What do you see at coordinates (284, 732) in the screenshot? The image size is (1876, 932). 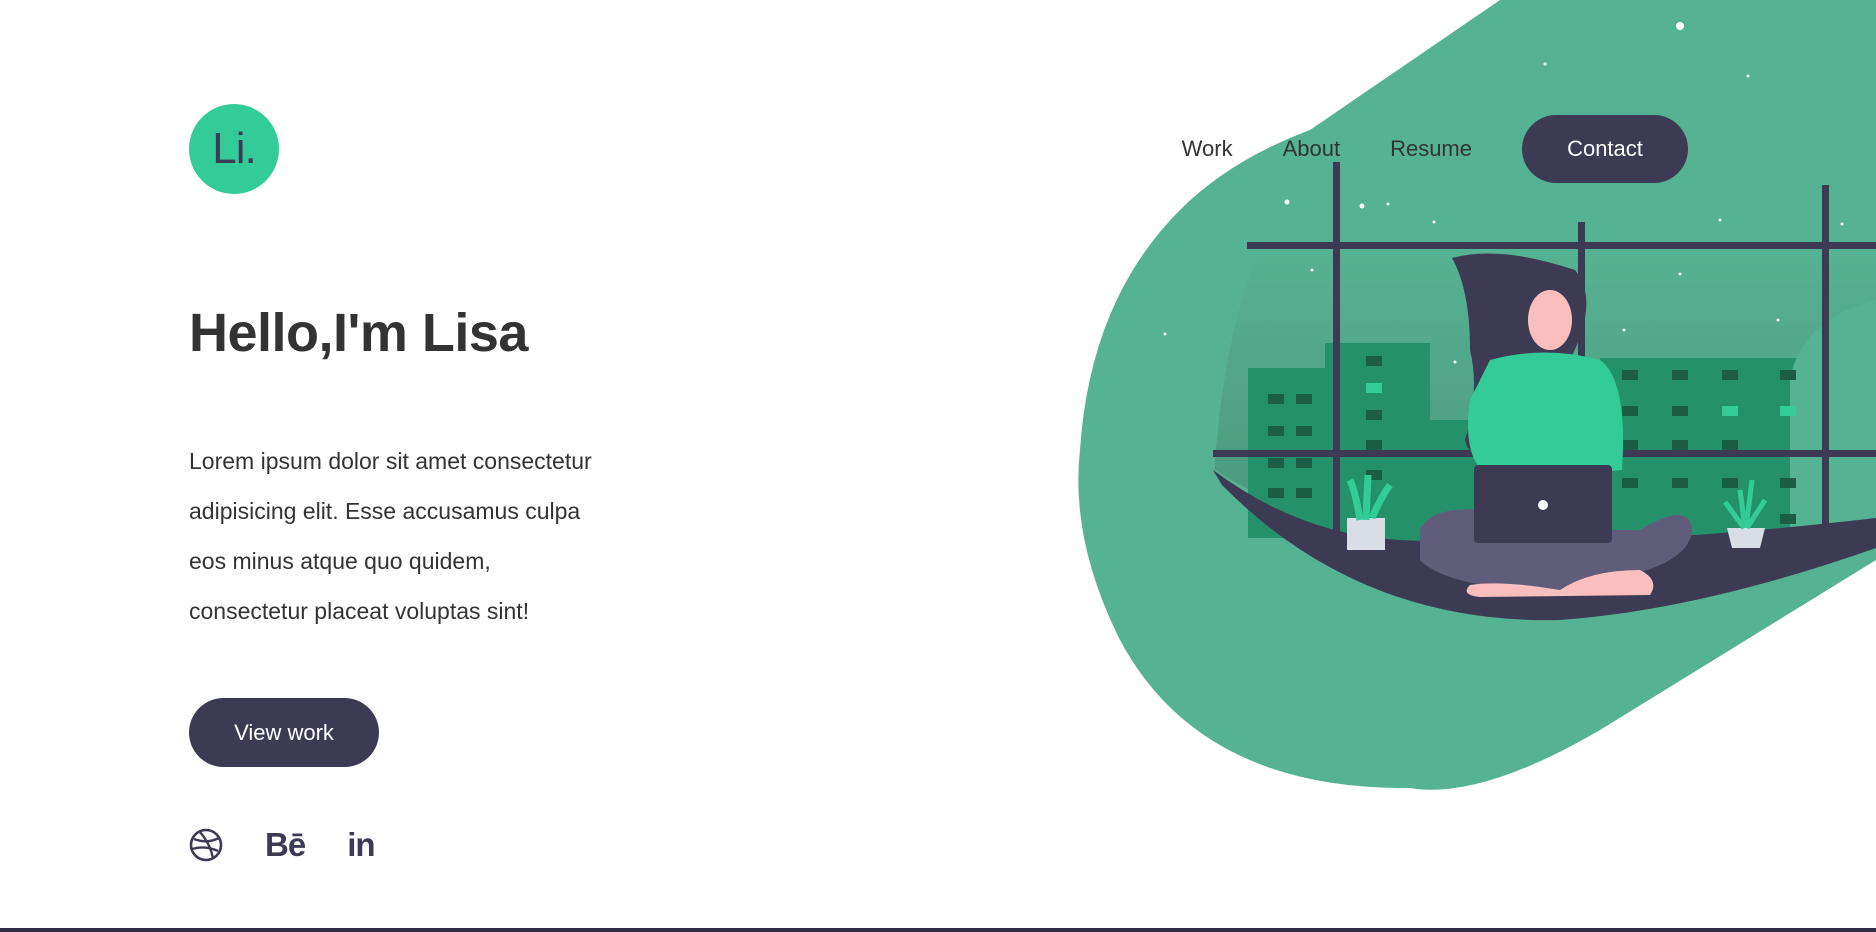 I see `view-work-button: View work` at bounding box center [284, 732].